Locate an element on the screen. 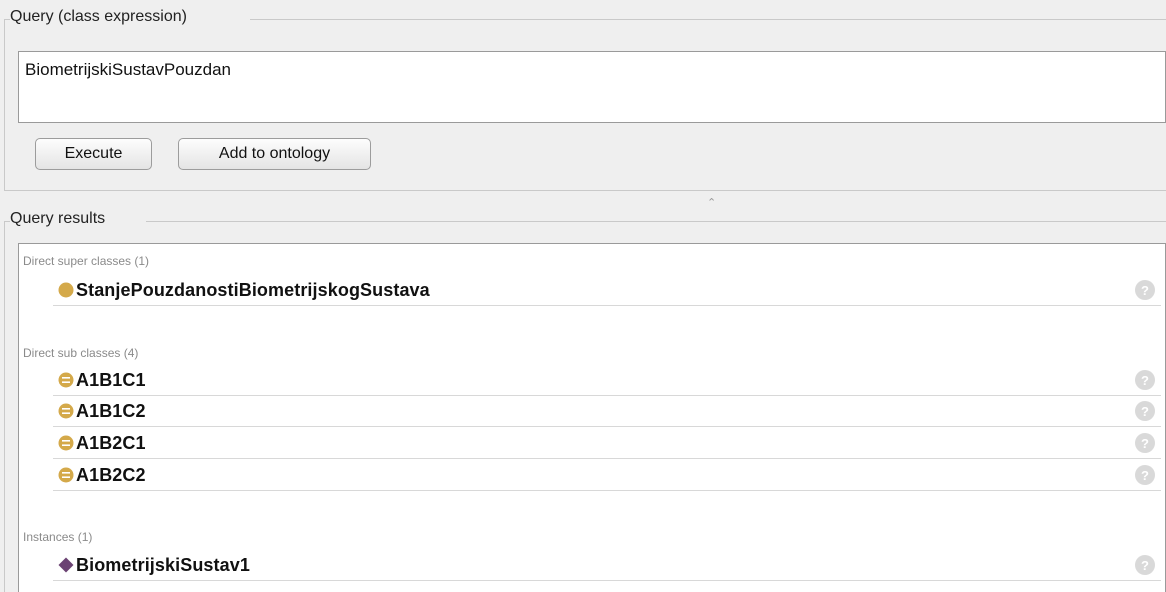 The image size is (1166, 592). results-group-title: Query results is located at coordinates (60, 219).